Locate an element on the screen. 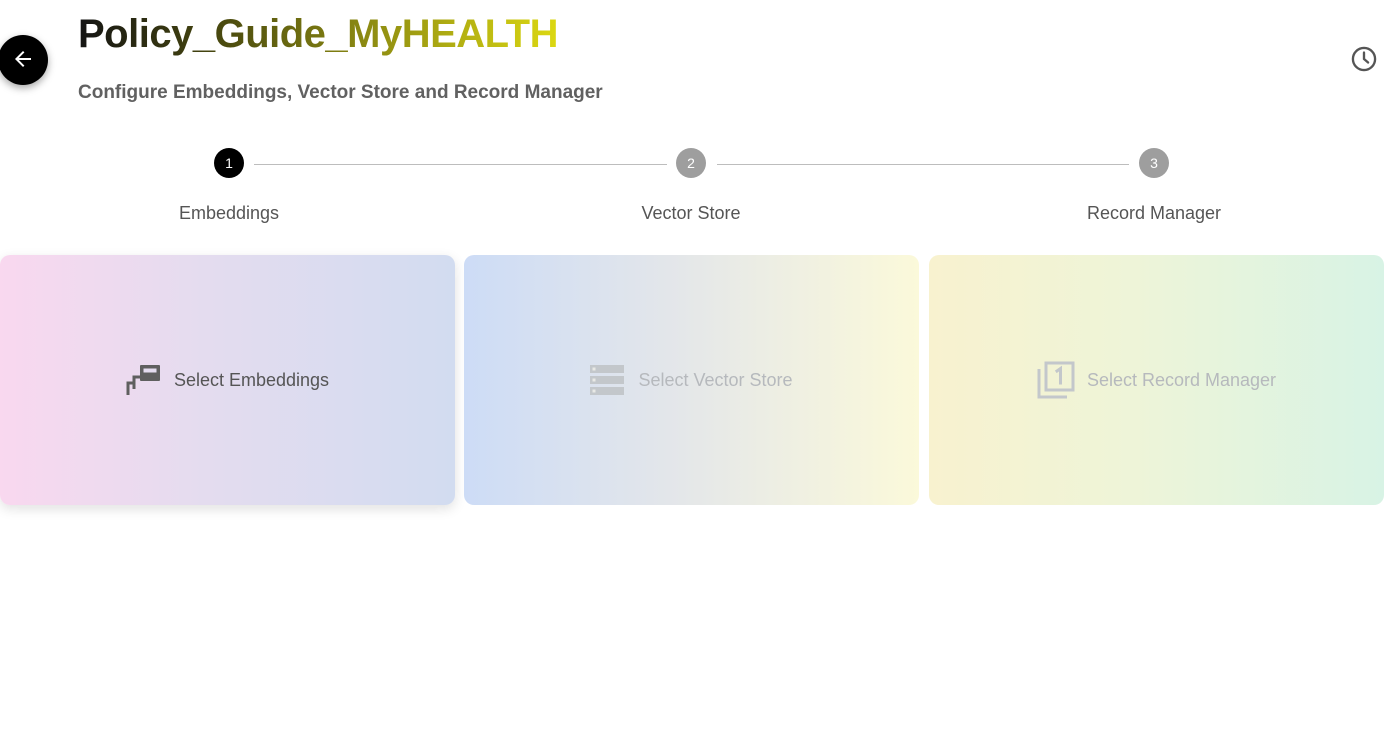  filter-1-icon is located at coordinates (1056, 380).